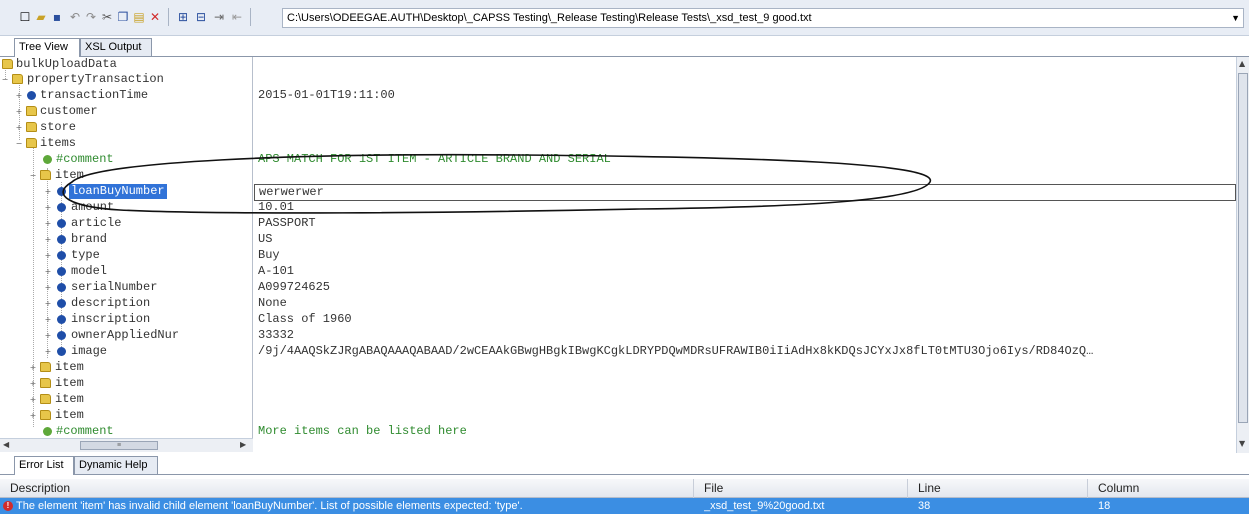 The width and height of the screenshot is (1249, 522). Describe the element at coordinates (326, 95) in the screenshot. I see `value-cell: 2015-01-01T19:11:00` at that location.